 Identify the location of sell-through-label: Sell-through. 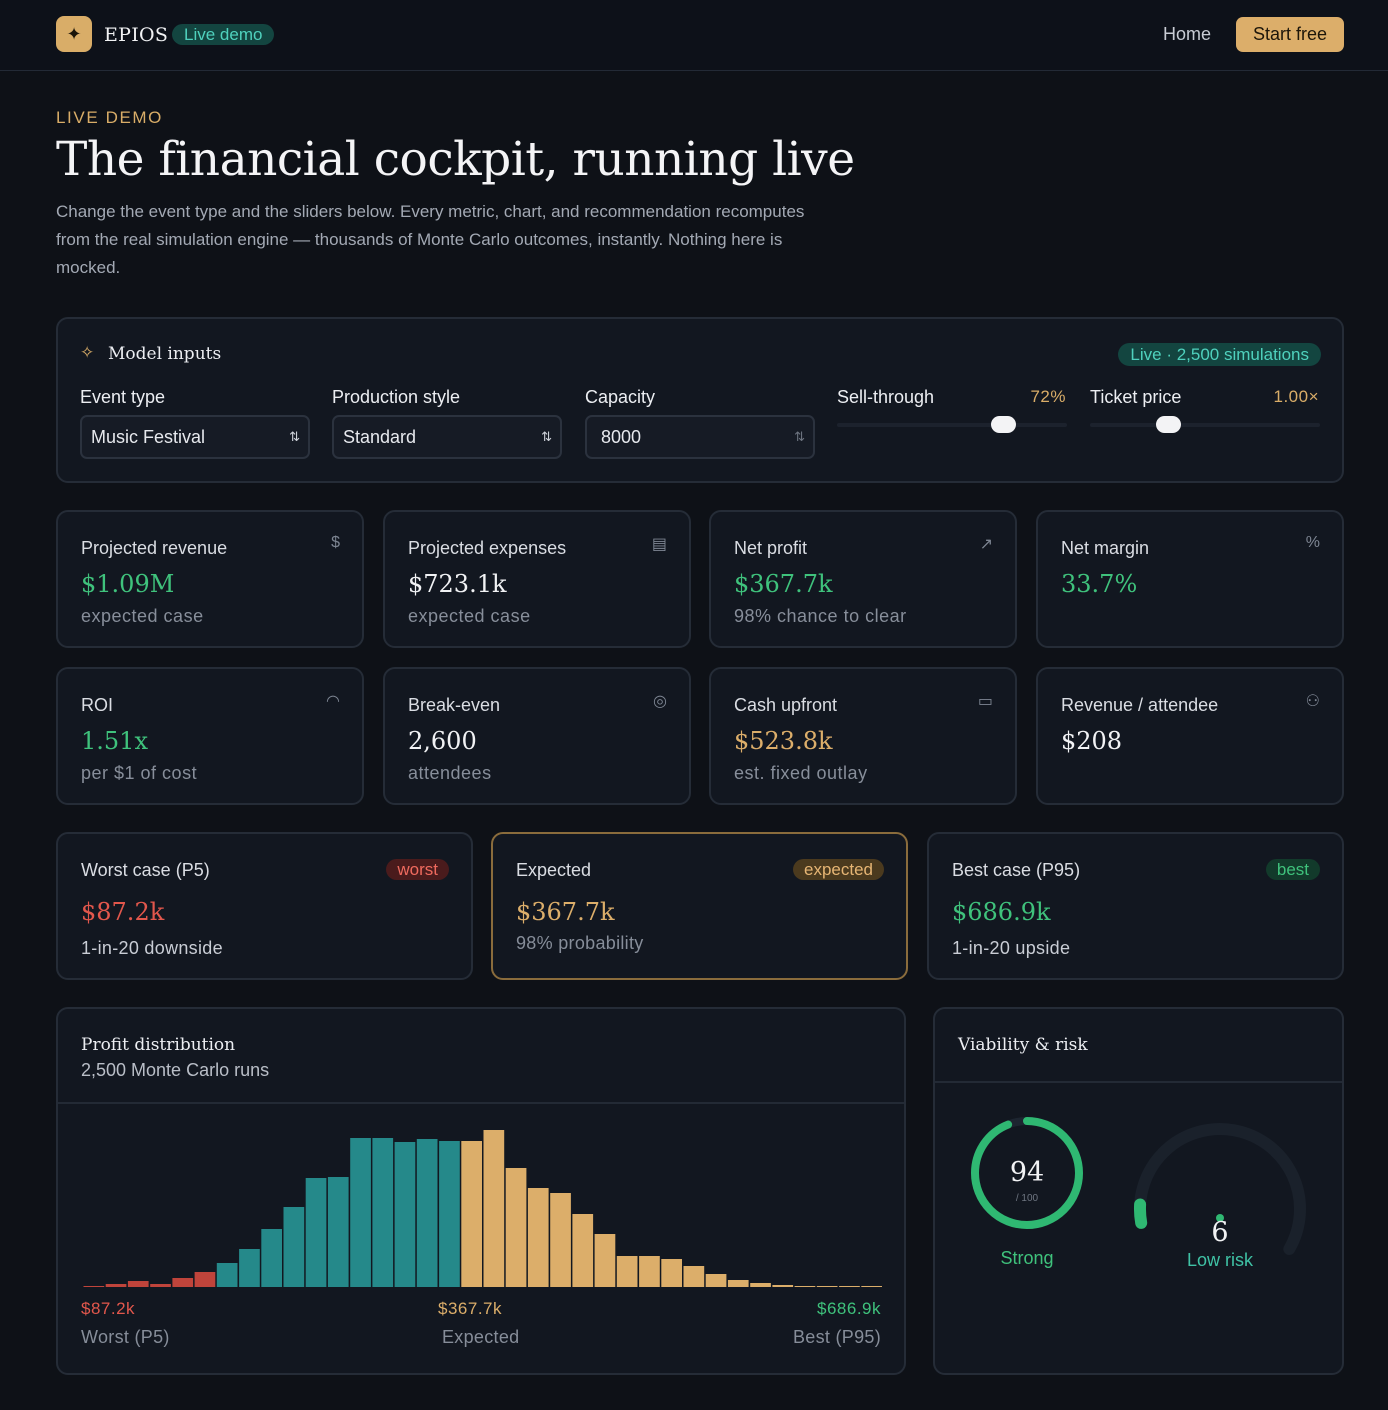
(886, 397).